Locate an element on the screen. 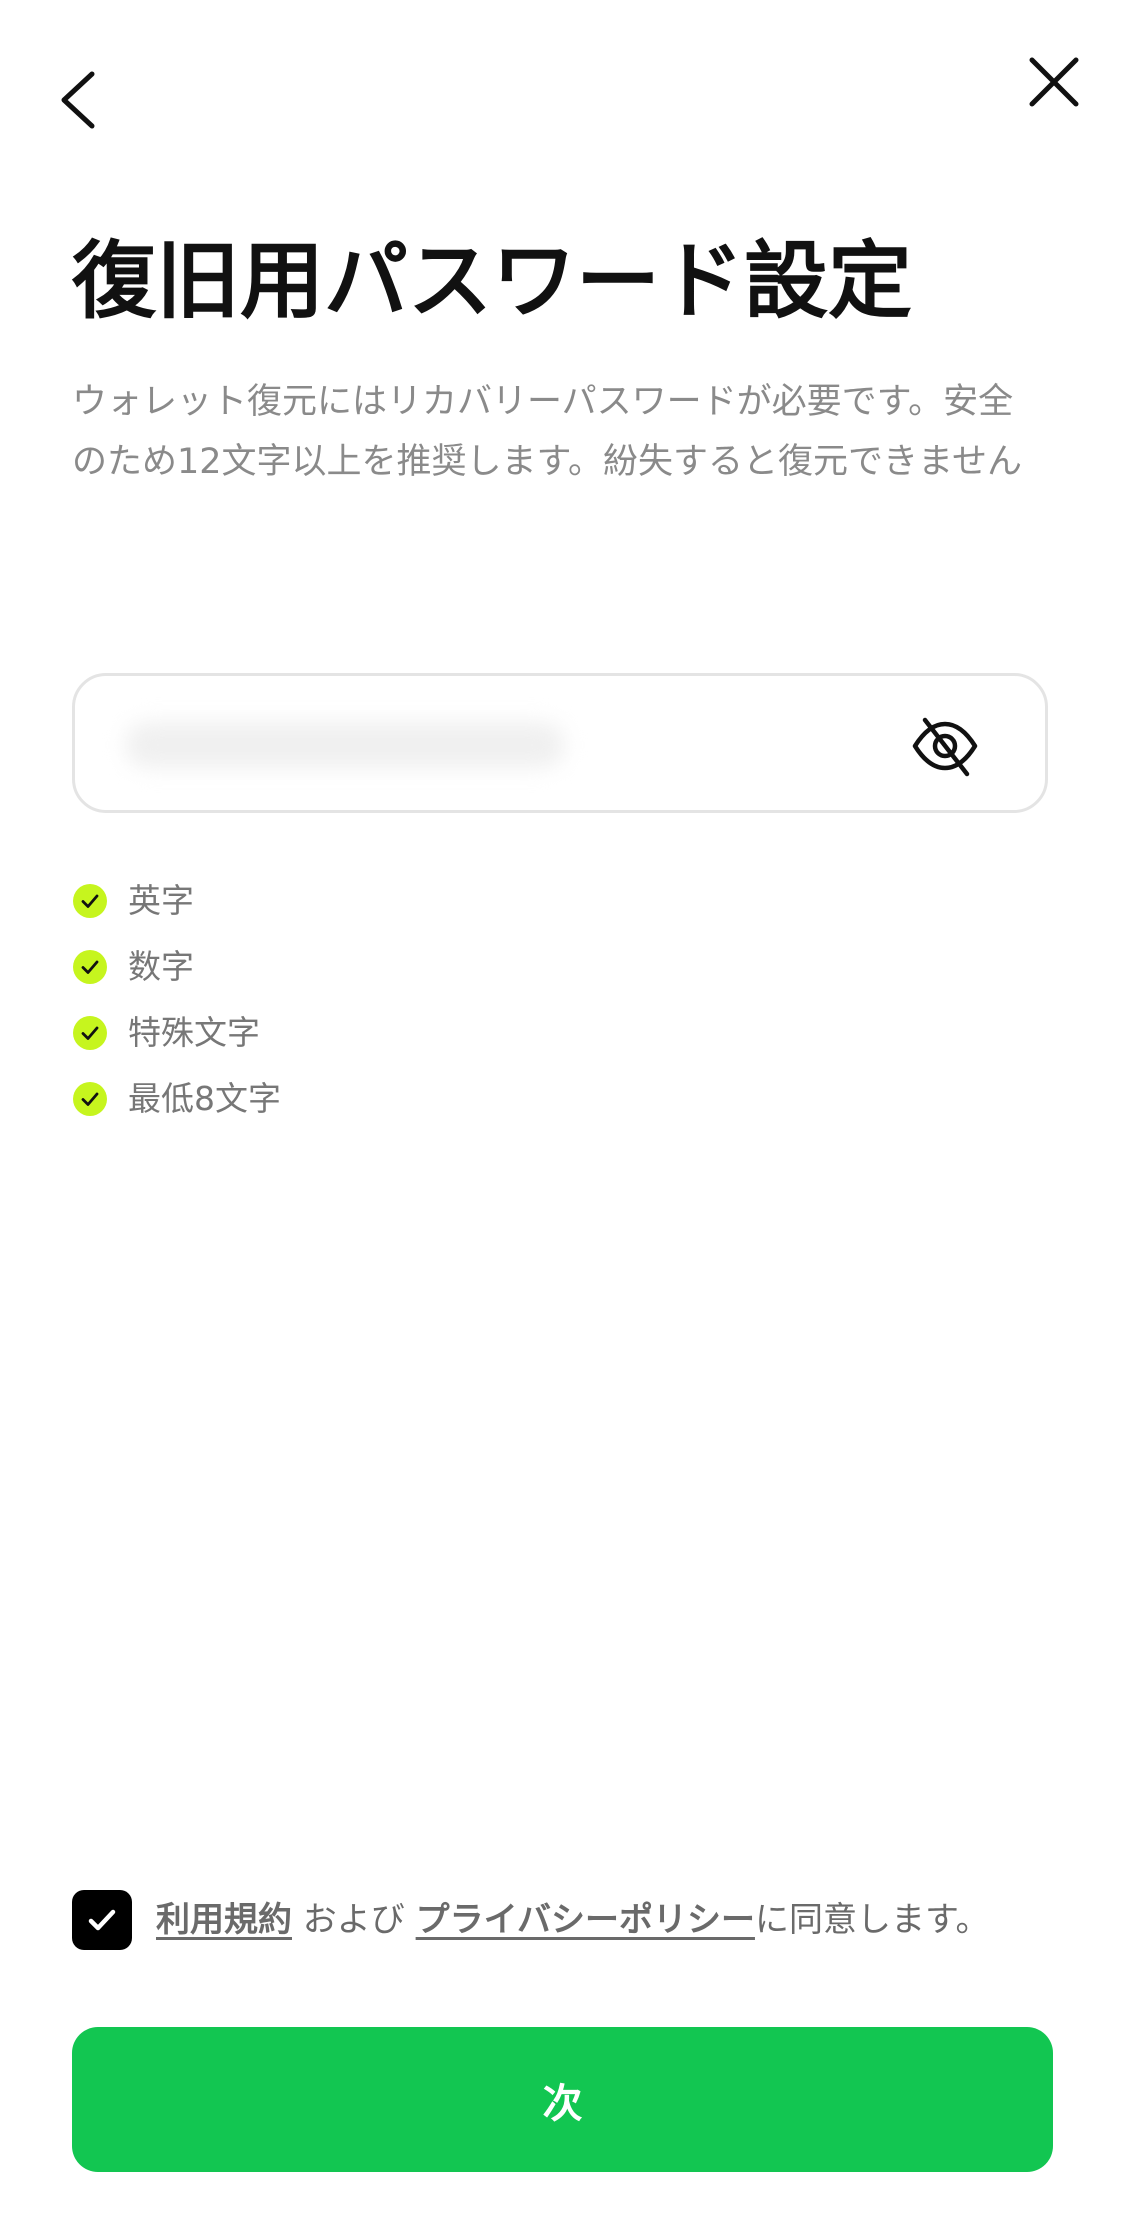 This screenshot has width=1125, height=2232. requirement-label: 英字 is located at coordinates (161, 900).